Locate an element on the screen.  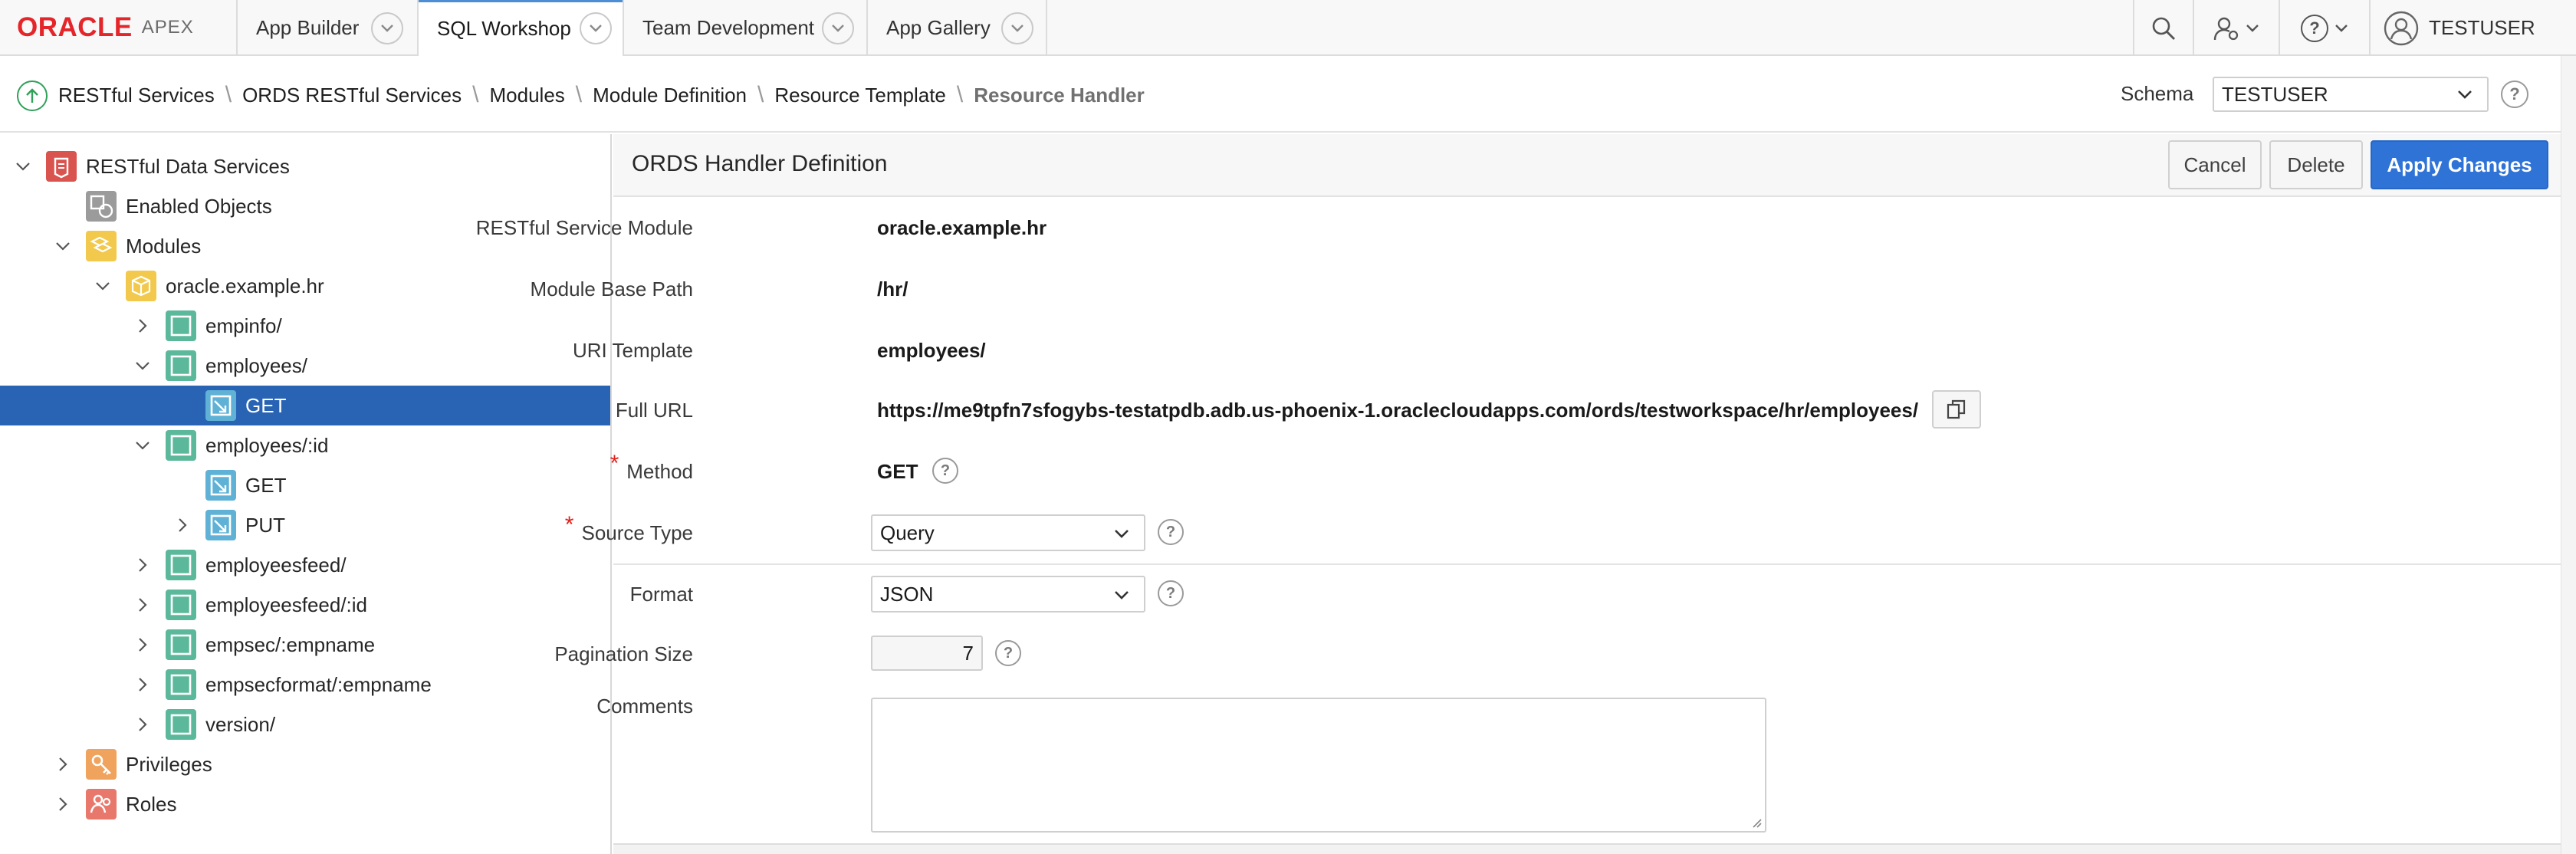
search-button is located at coordinates (2163, 28).